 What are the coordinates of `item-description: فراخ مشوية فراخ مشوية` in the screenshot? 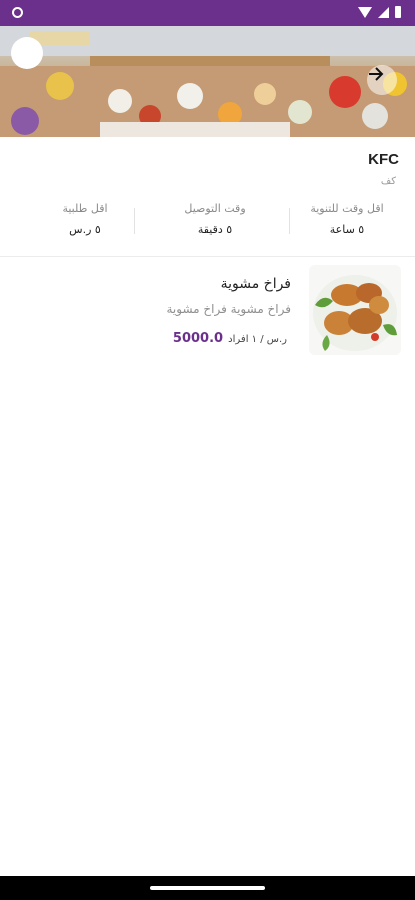 It's located at (228, 309).